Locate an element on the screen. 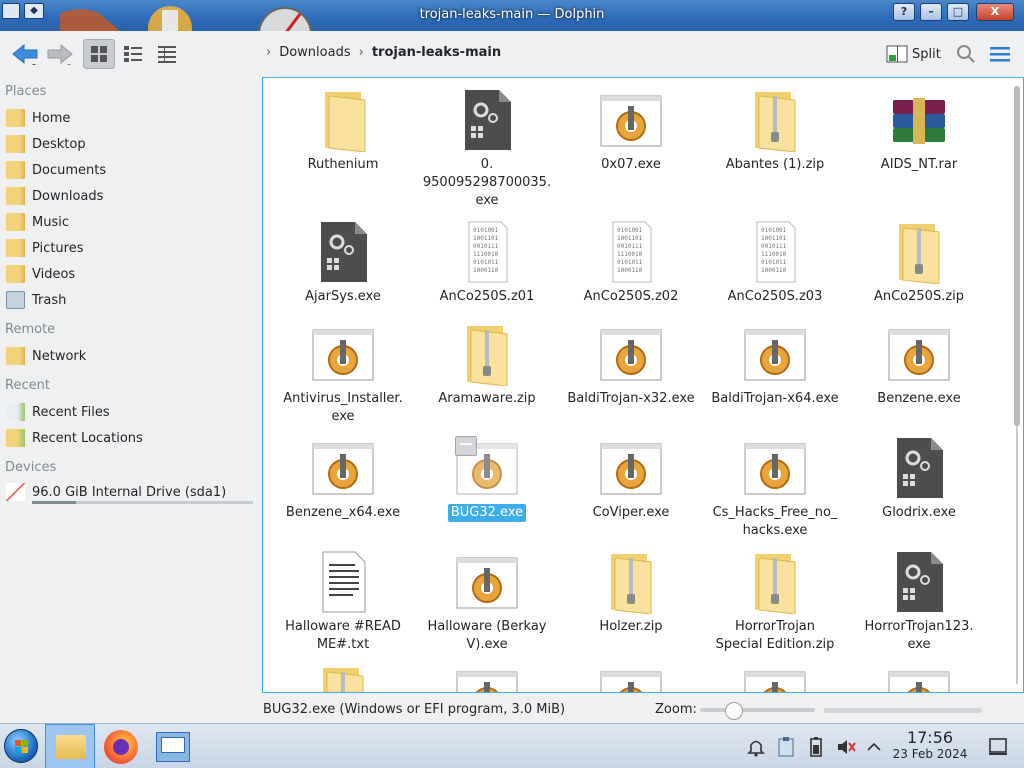 The image size is (1024, 768). taskbar-firefox is located at coordinates (121, 747).